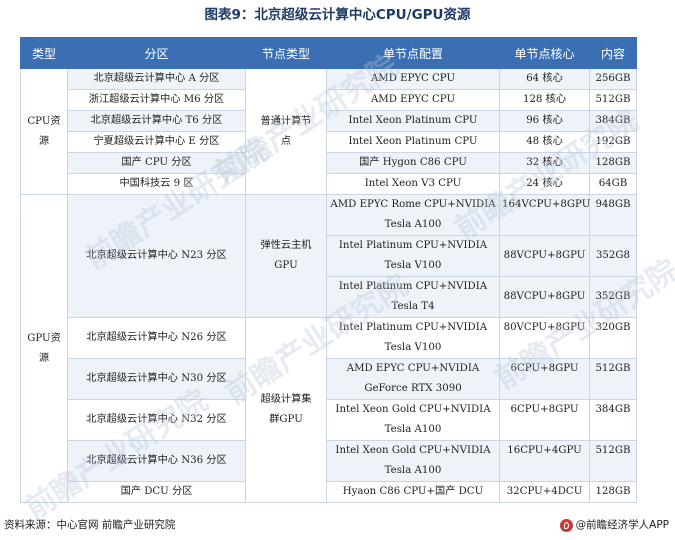  Describe the element at coordinates (544, 53) in the screenshot. I see `header-cores: 单节点核心` at that location.